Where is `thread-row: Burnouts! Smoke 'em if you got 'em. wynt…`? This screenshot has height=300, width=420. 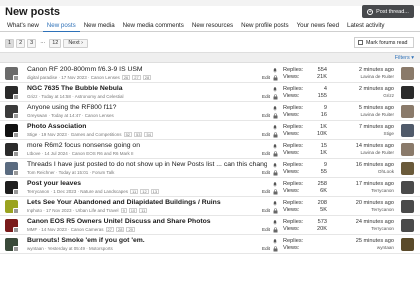 thread-row: Burnouts! Smoke 'em if you got 'em. wynt… is located at coordinates (210, 244).